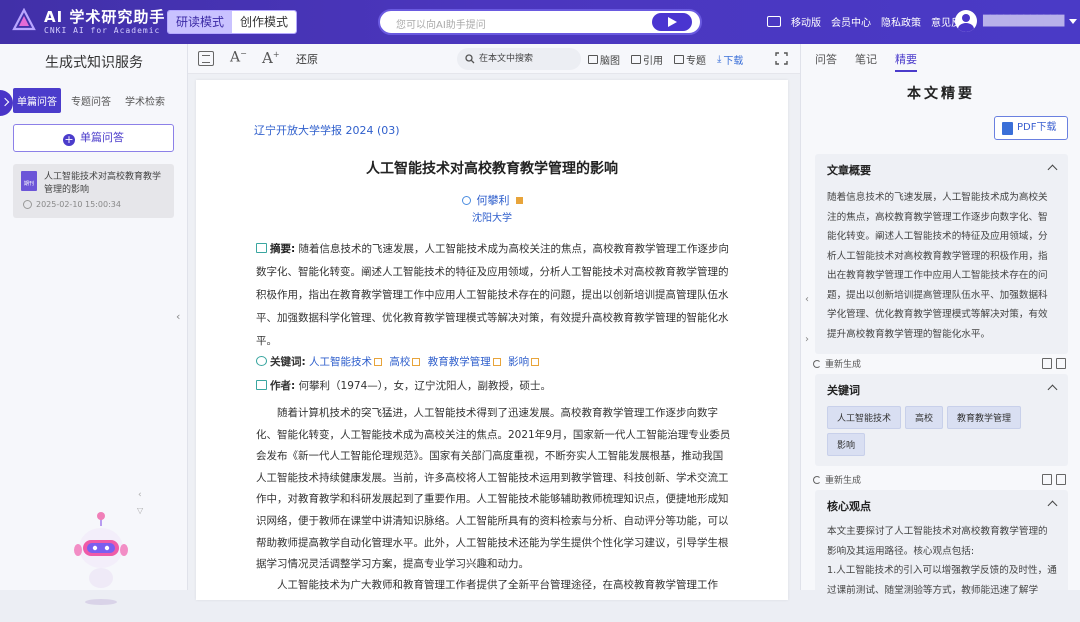 The image size is (1080, 622). I want to click on mode-create-tab: 创作模式, so click(264, 22).